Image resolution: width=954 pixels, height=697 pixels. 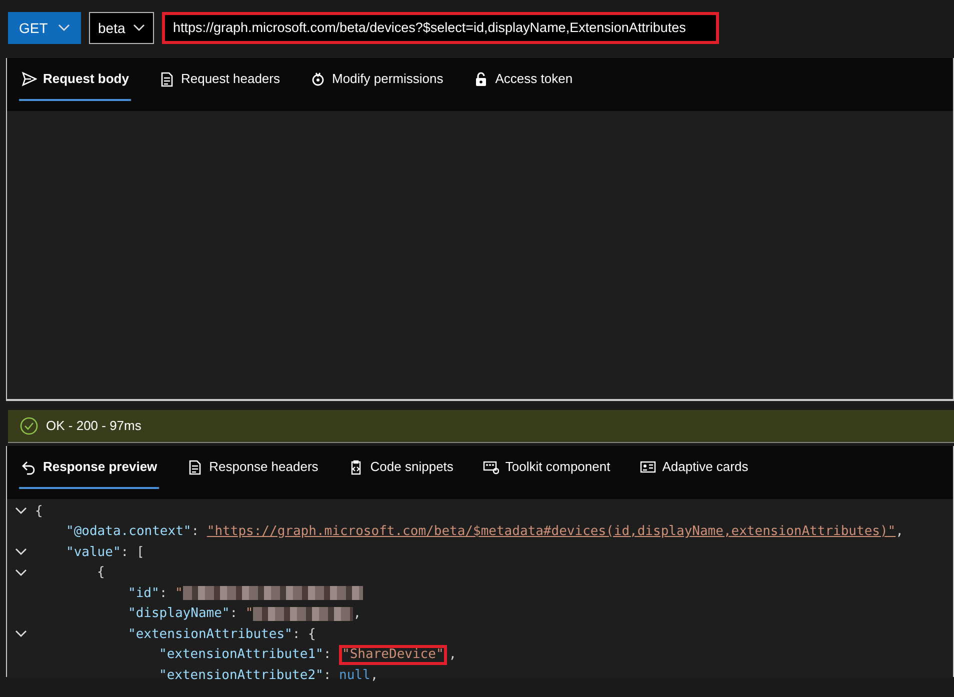 I want to click on tab: Code snippets, so click(x=401, y=467).